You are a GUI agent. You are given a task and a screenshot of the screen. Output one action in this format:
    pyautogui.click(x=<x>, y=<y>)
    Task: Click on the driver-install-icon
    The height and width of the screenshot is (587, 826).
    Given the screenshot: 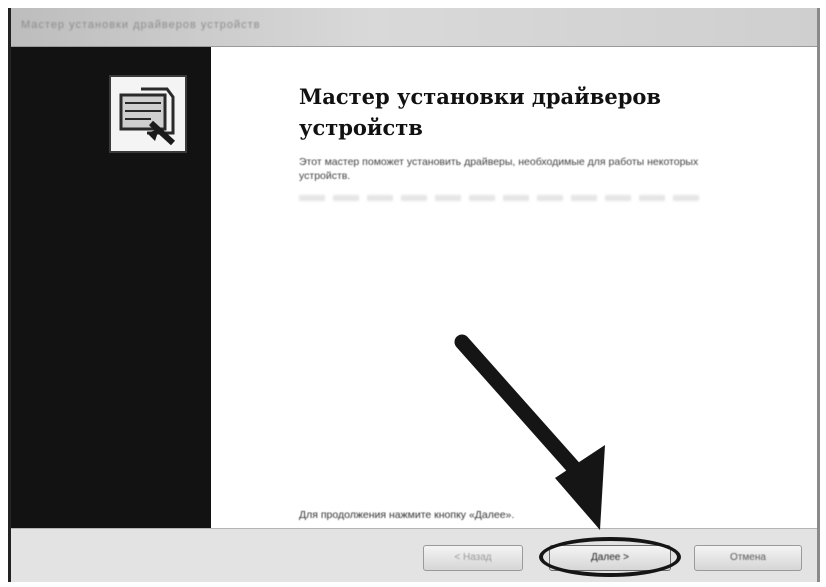 What is the action you would take?
    pyautogui.click(x=148, y=114)
    